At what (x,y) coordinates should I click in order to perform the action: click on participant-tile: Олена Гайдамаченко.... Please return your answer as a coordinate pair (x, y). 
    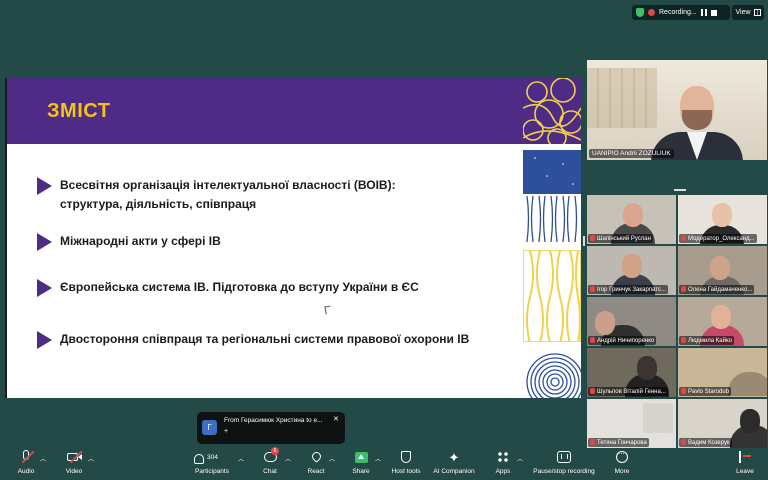
    Looking at the image, I should click on (722, 270).